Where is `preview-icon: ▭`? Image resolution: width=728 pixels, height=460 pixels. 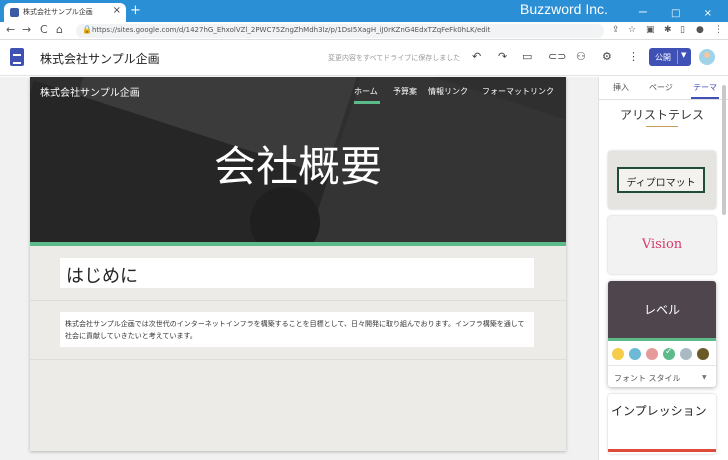
preview-icon: ▭ is located at coordinates (527, 56).